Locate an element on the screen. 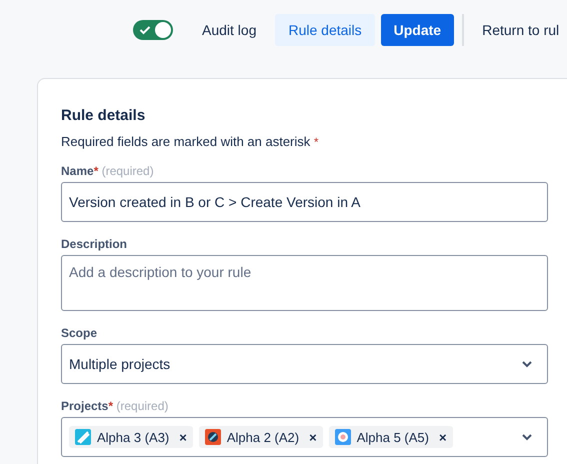 Image resolution: width=567 pixels, height=464 pixels. return-link: Return to rul is located at coordinates (521, 30).